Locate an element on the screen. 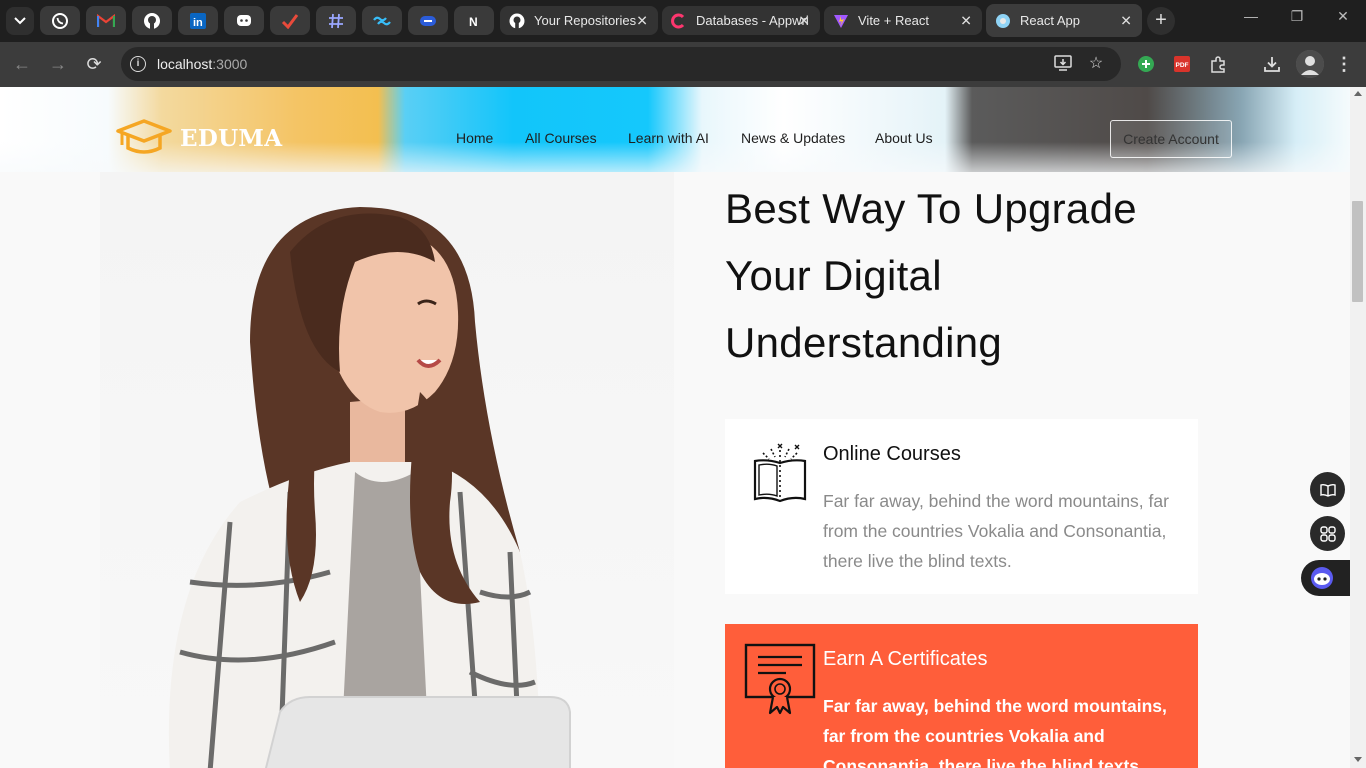 This screenshot has height=768, width=1366. pinned-tab-tailwind is located at coordinates (382, 20).